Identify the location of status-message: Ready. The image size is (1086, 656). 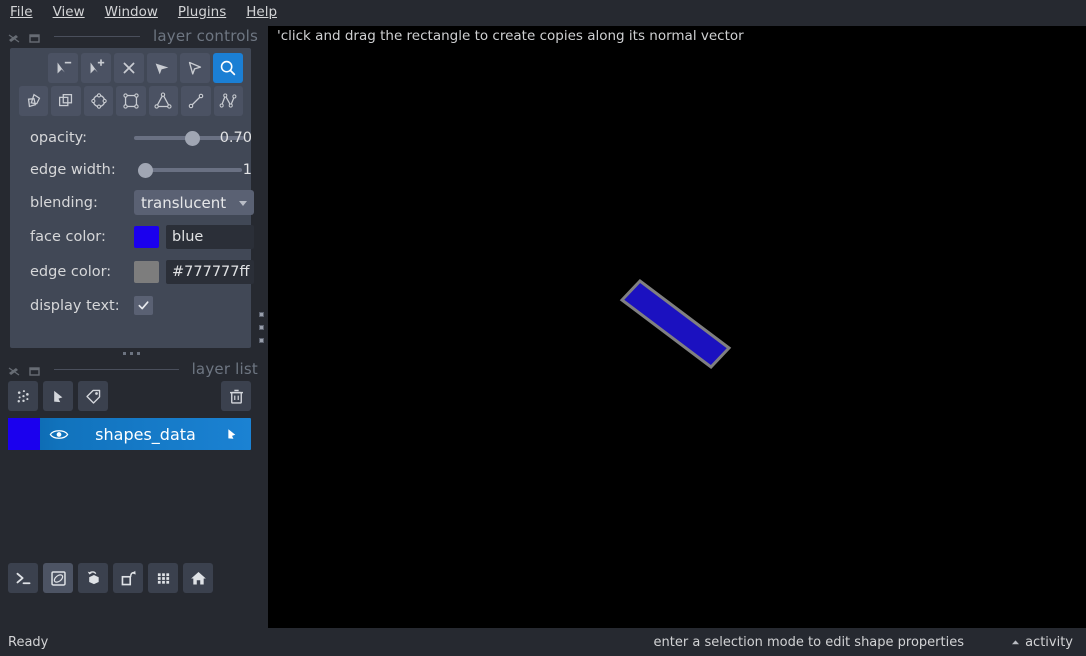
(28, 642).